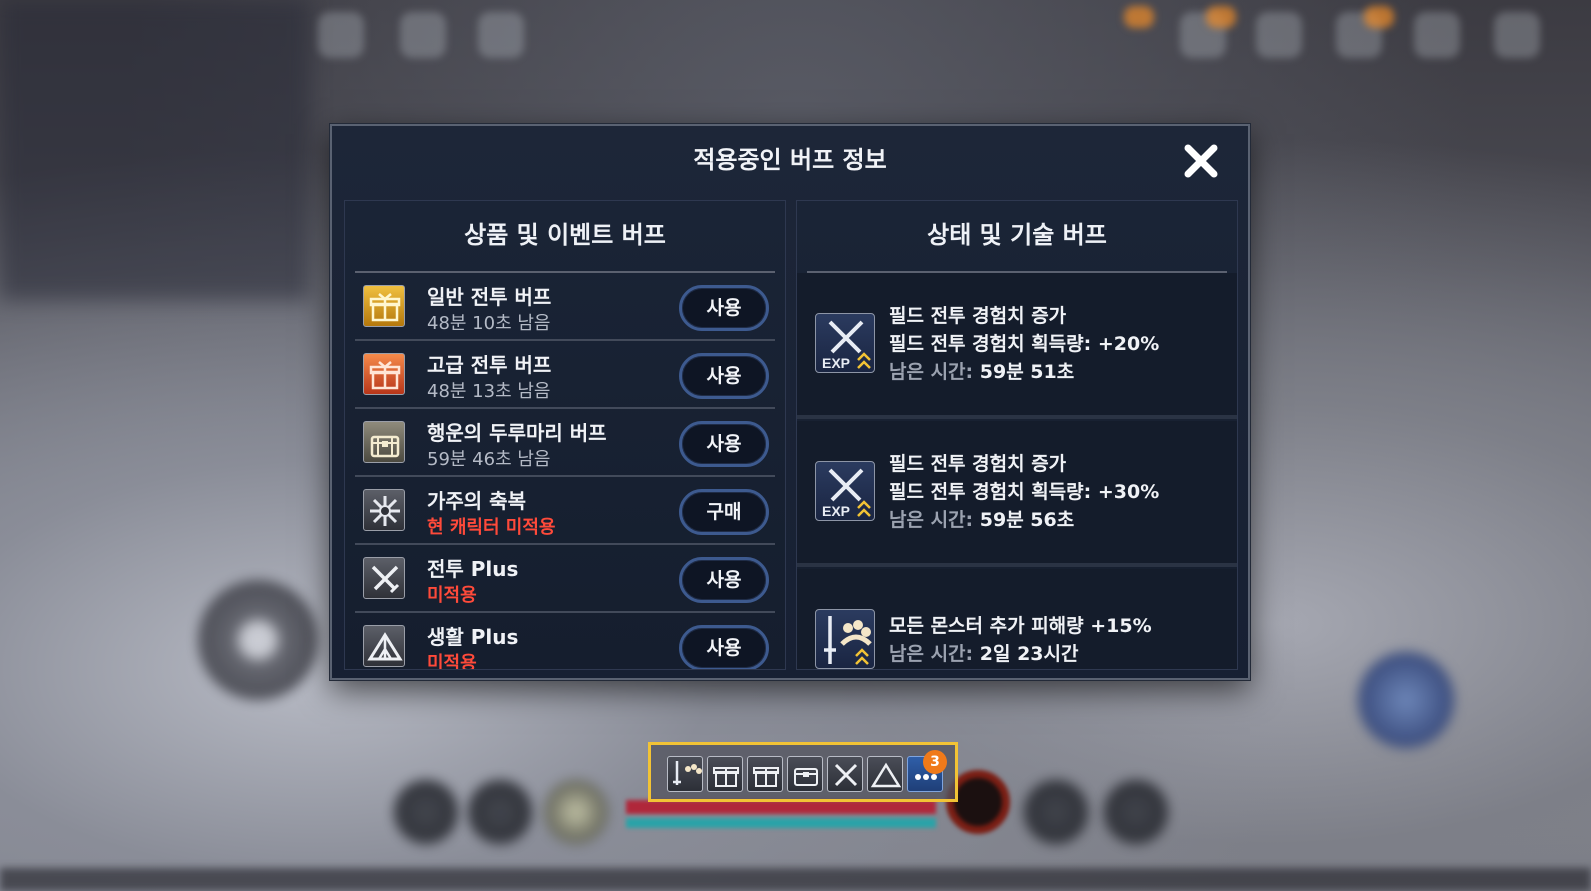 The width and height of the screenshot is (1591, 891). I want to click on remaining-time-value: 59분 51초, so click(1027, 372).